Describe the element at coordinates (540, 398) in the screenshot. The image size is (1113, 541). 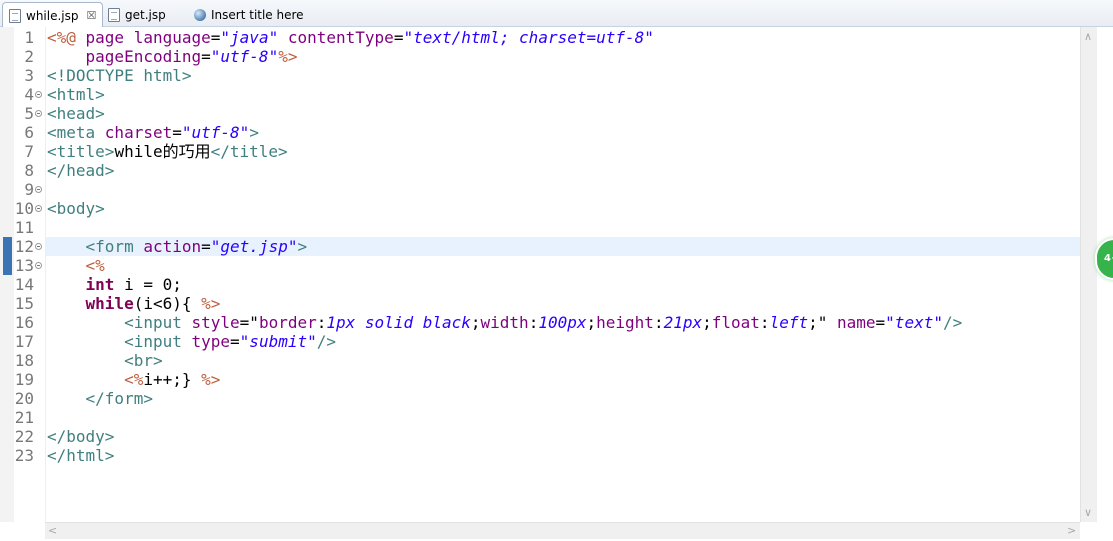
I see `code-line: </form>` at that location.